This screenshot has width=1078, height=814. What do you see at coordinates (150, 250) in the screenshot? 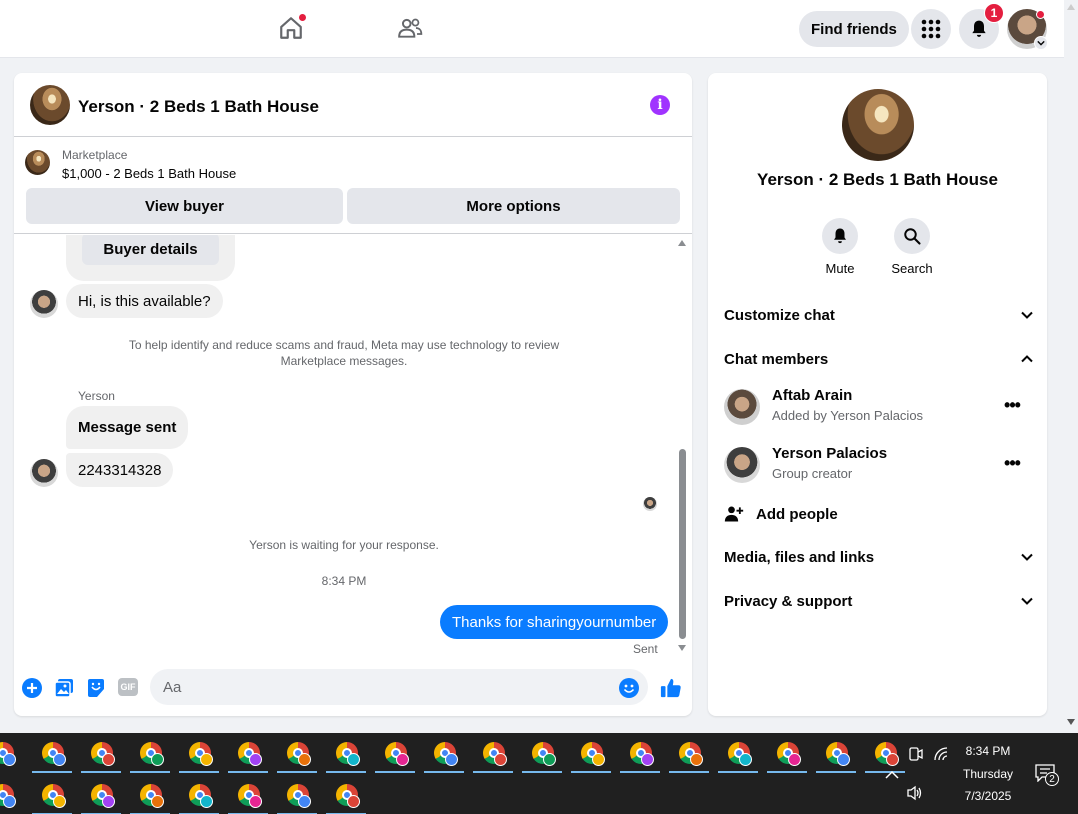
I see `buyer-details-button: Buyer details` at bounding box center [150, 250].